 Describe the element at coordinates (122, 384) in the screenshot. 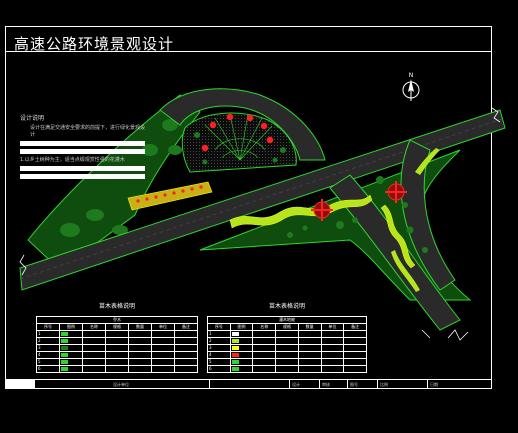

I see `title-block-cell: 设计单位` at that location.